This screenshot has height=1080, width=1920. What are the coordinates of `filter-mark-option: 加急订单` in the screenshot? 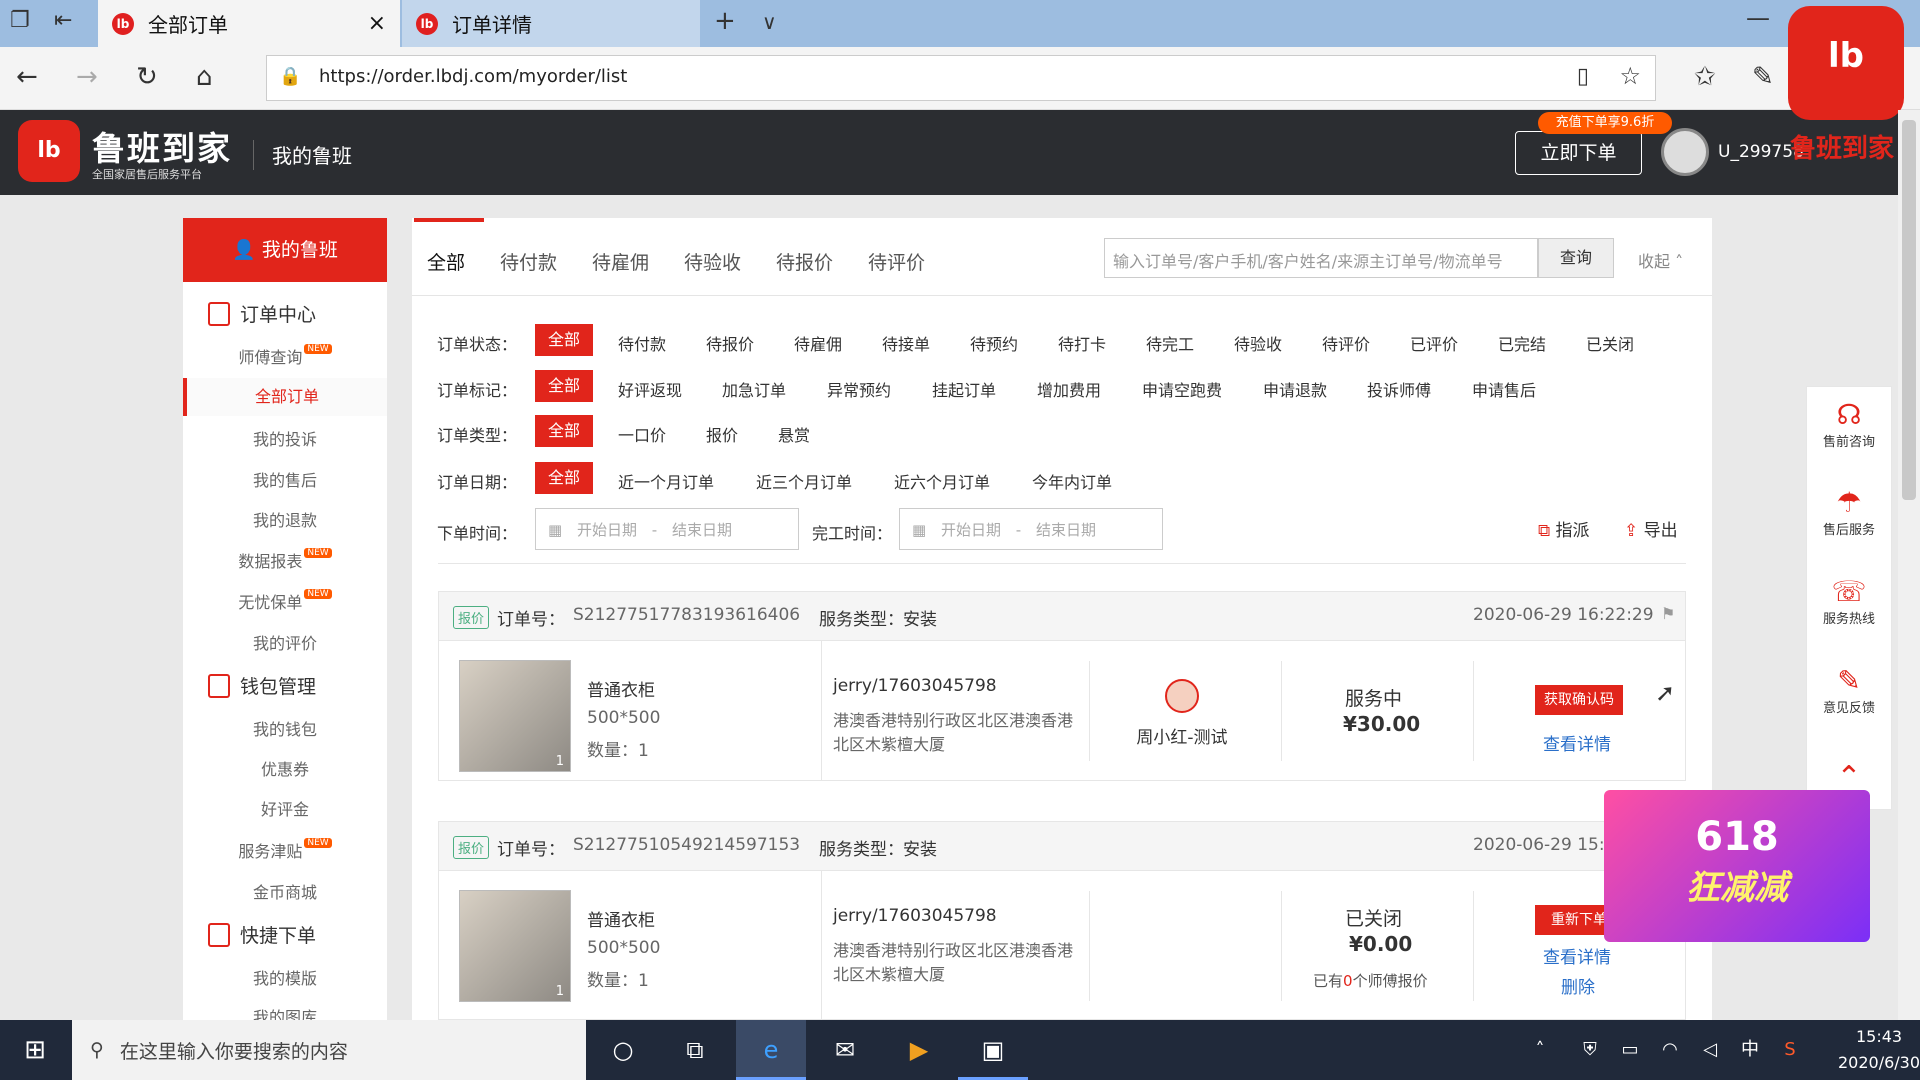 It's located at (754, 389).